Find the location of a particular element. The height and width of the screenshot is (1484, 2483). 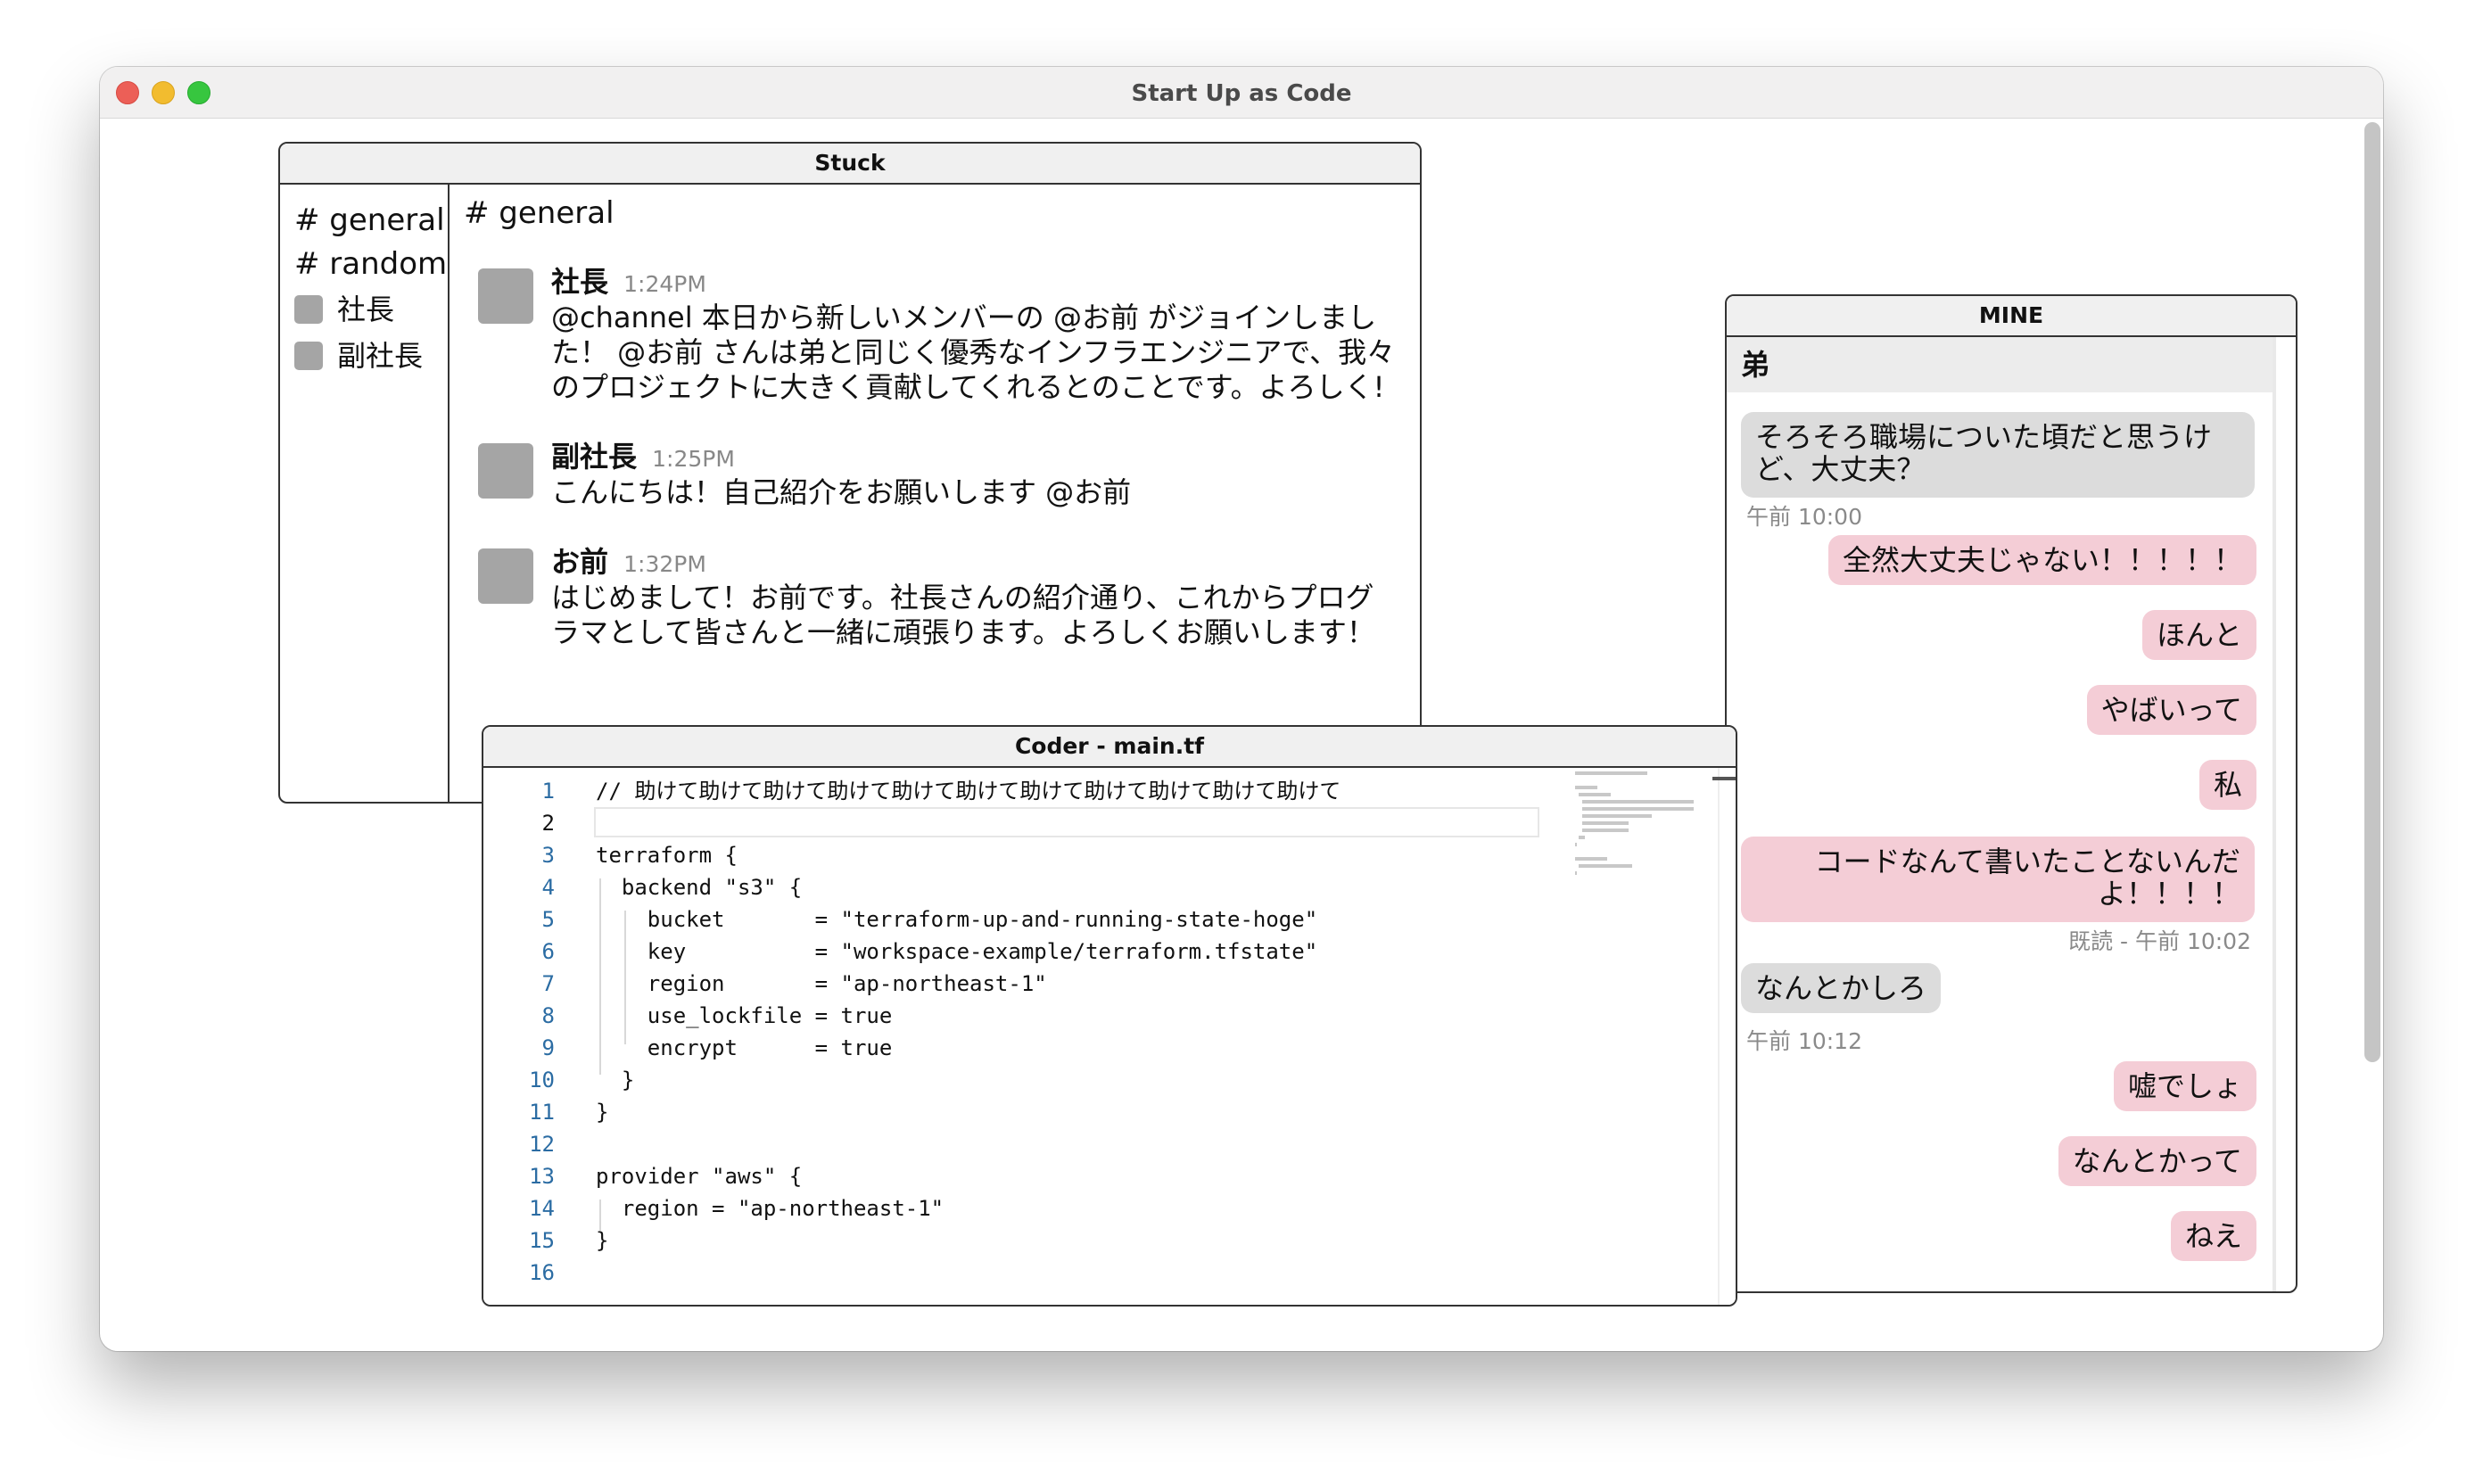

code-line: use_lockfile = true is located at coordinates (1076, 1016).